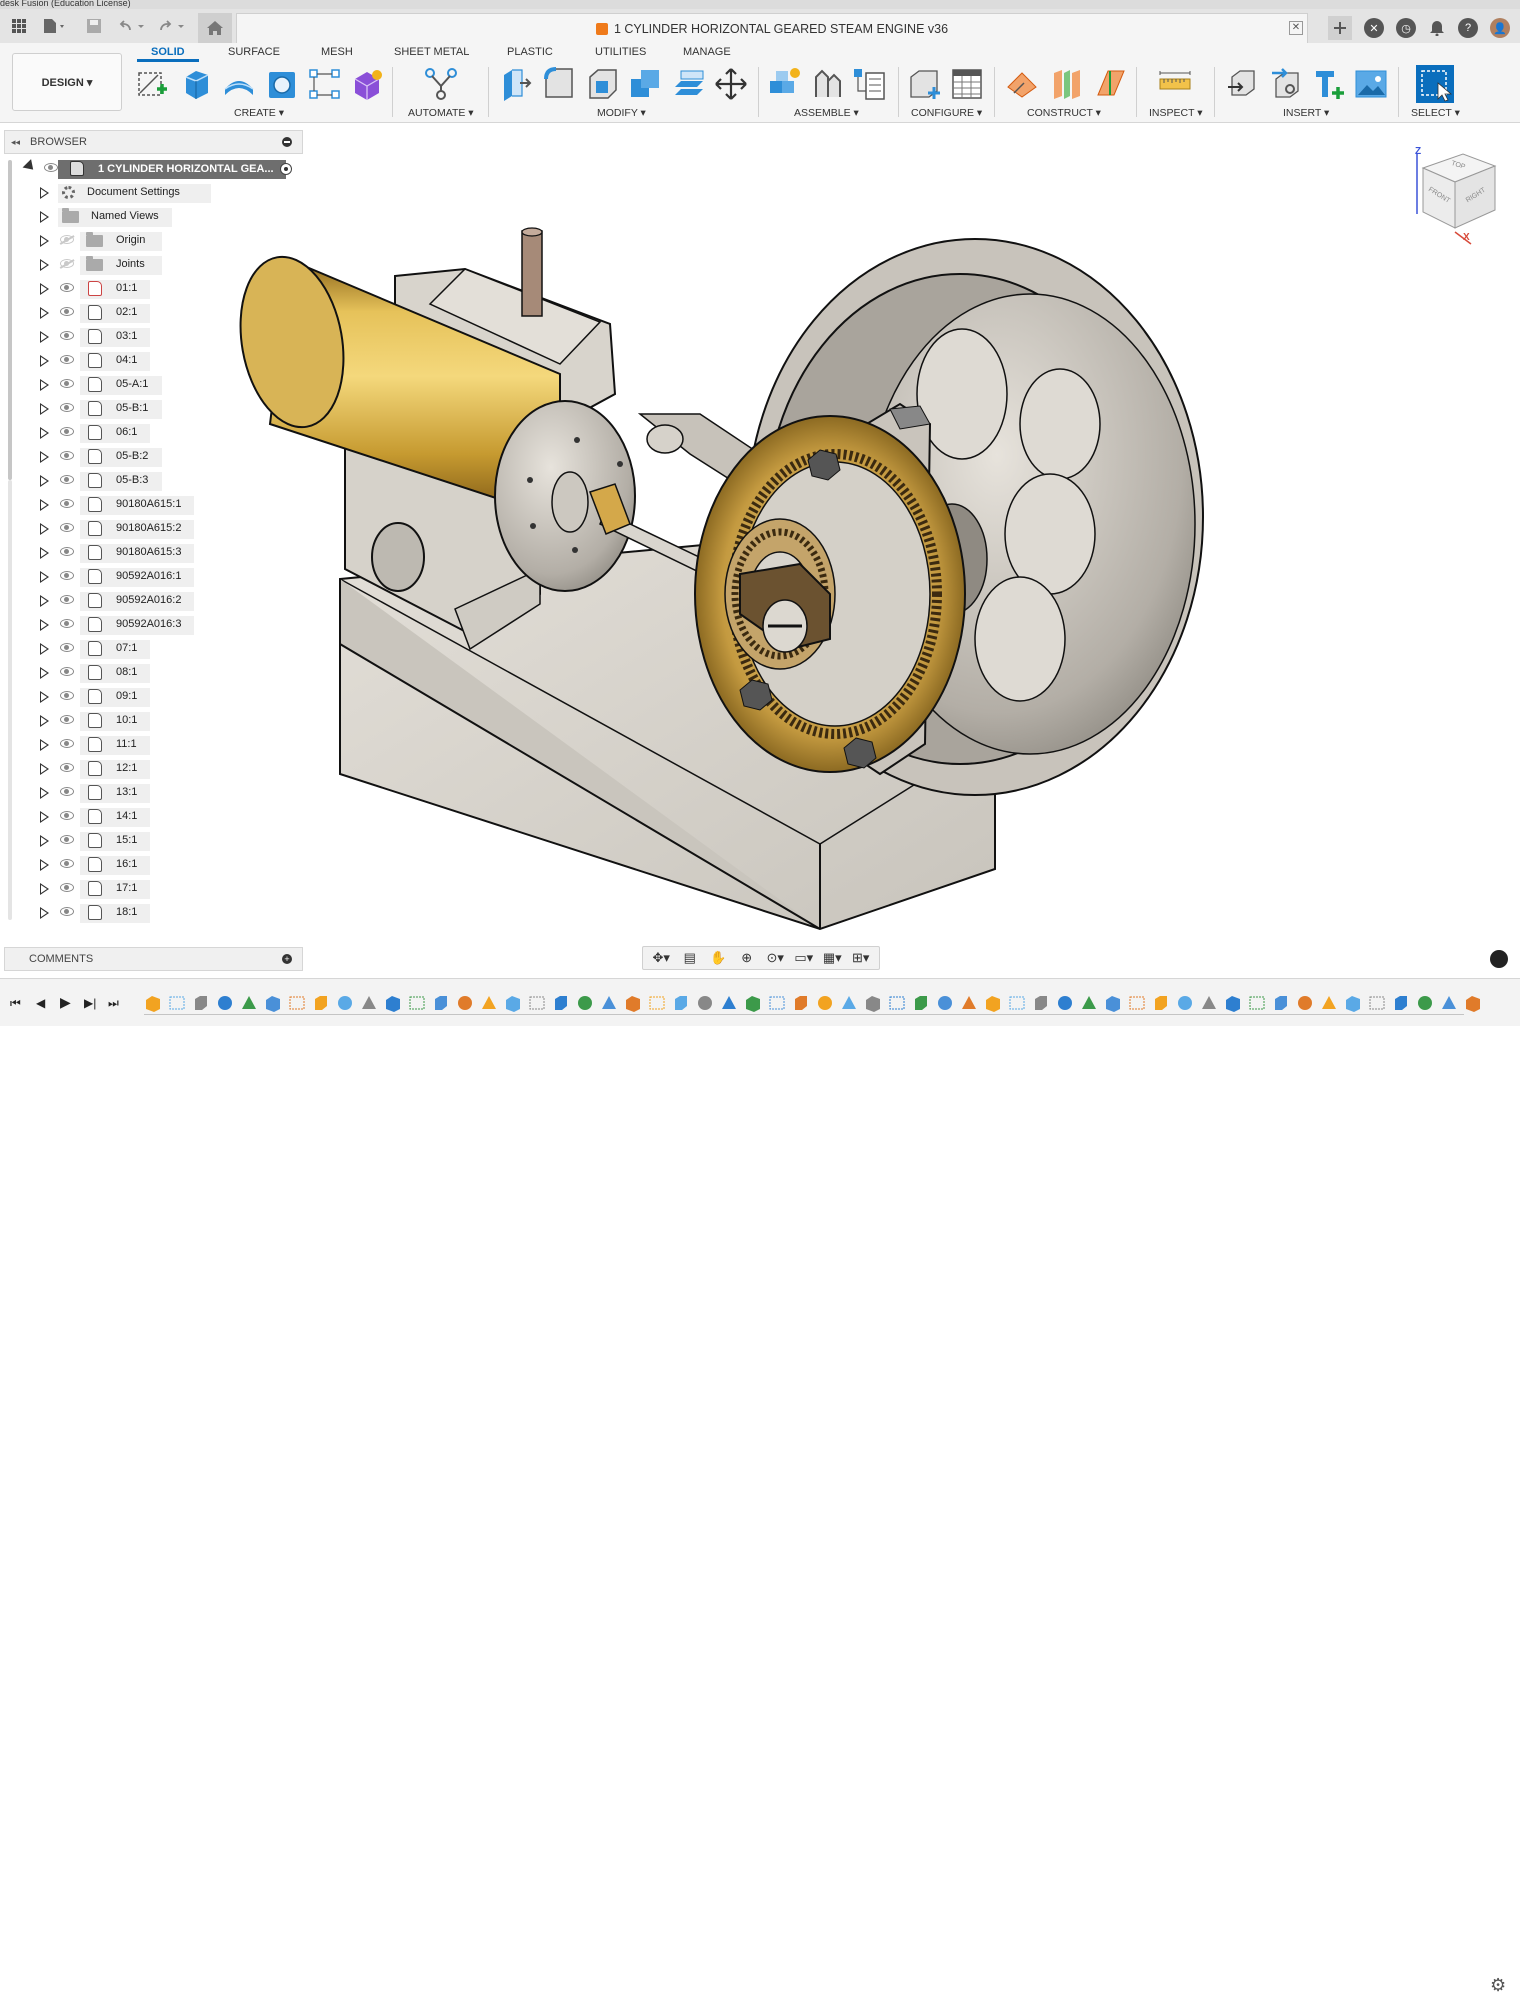  Describe the element at coordinates (559, 84) in the screenshot. I see `fillet-icon` at that location.